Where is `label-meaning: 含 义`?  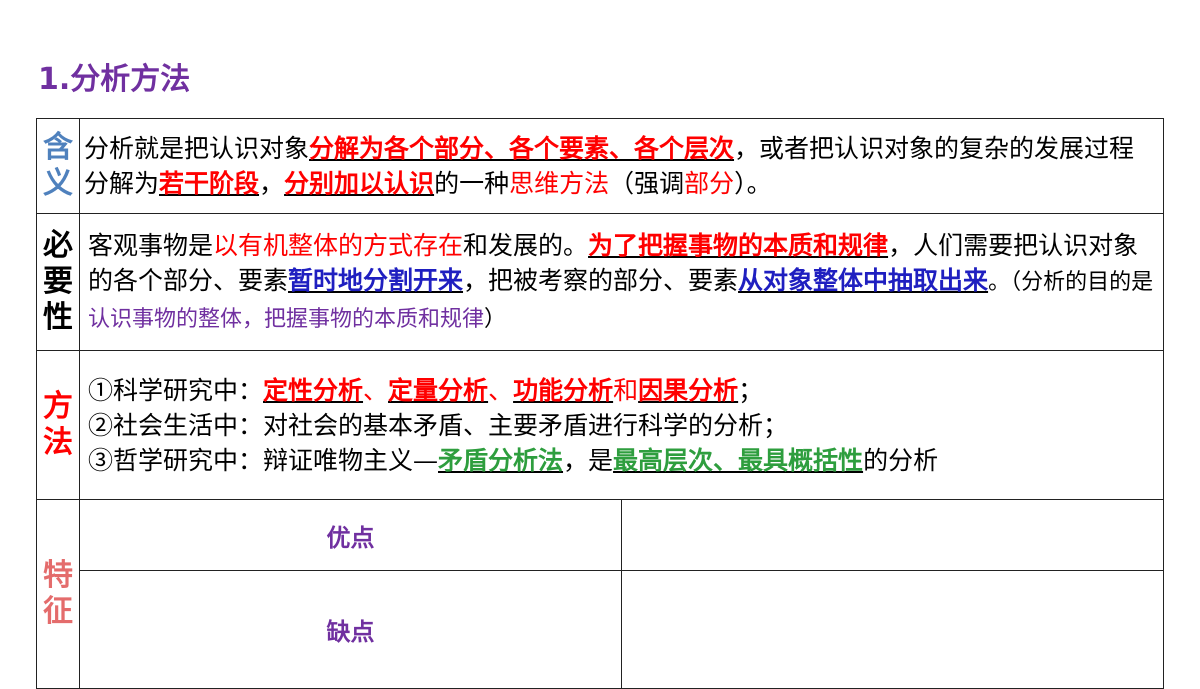
label-meaning: 含 义 is located at coordinates (58, 166).